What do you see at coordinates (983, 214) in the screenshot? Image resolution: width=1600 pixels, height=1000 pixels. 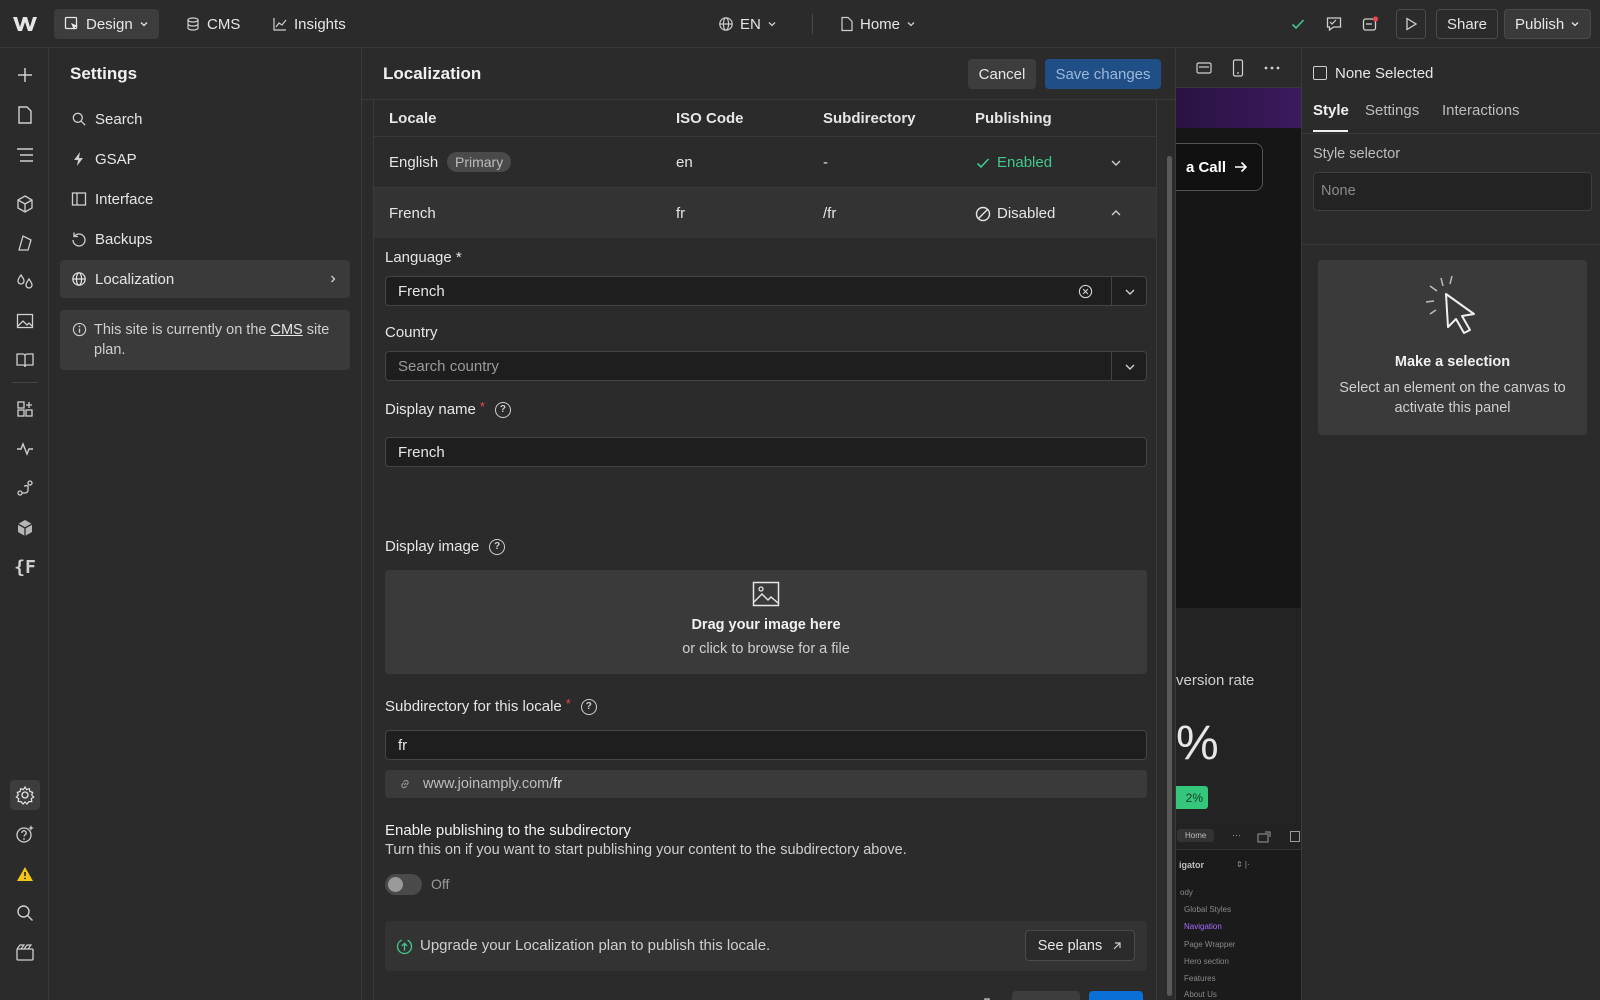 I see `disabled-icon` at bounding box center [983, 214].